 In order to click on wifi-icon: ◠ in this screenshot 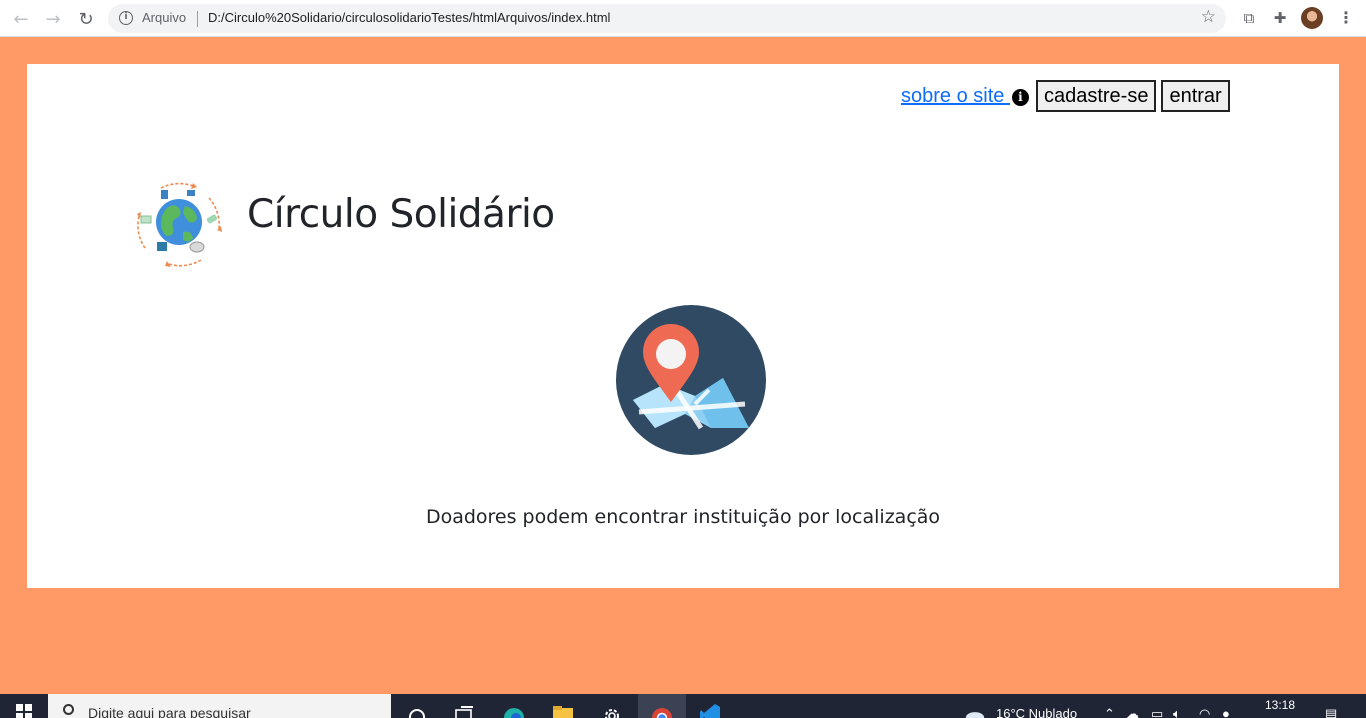, I will do `click(1204, 712)`.